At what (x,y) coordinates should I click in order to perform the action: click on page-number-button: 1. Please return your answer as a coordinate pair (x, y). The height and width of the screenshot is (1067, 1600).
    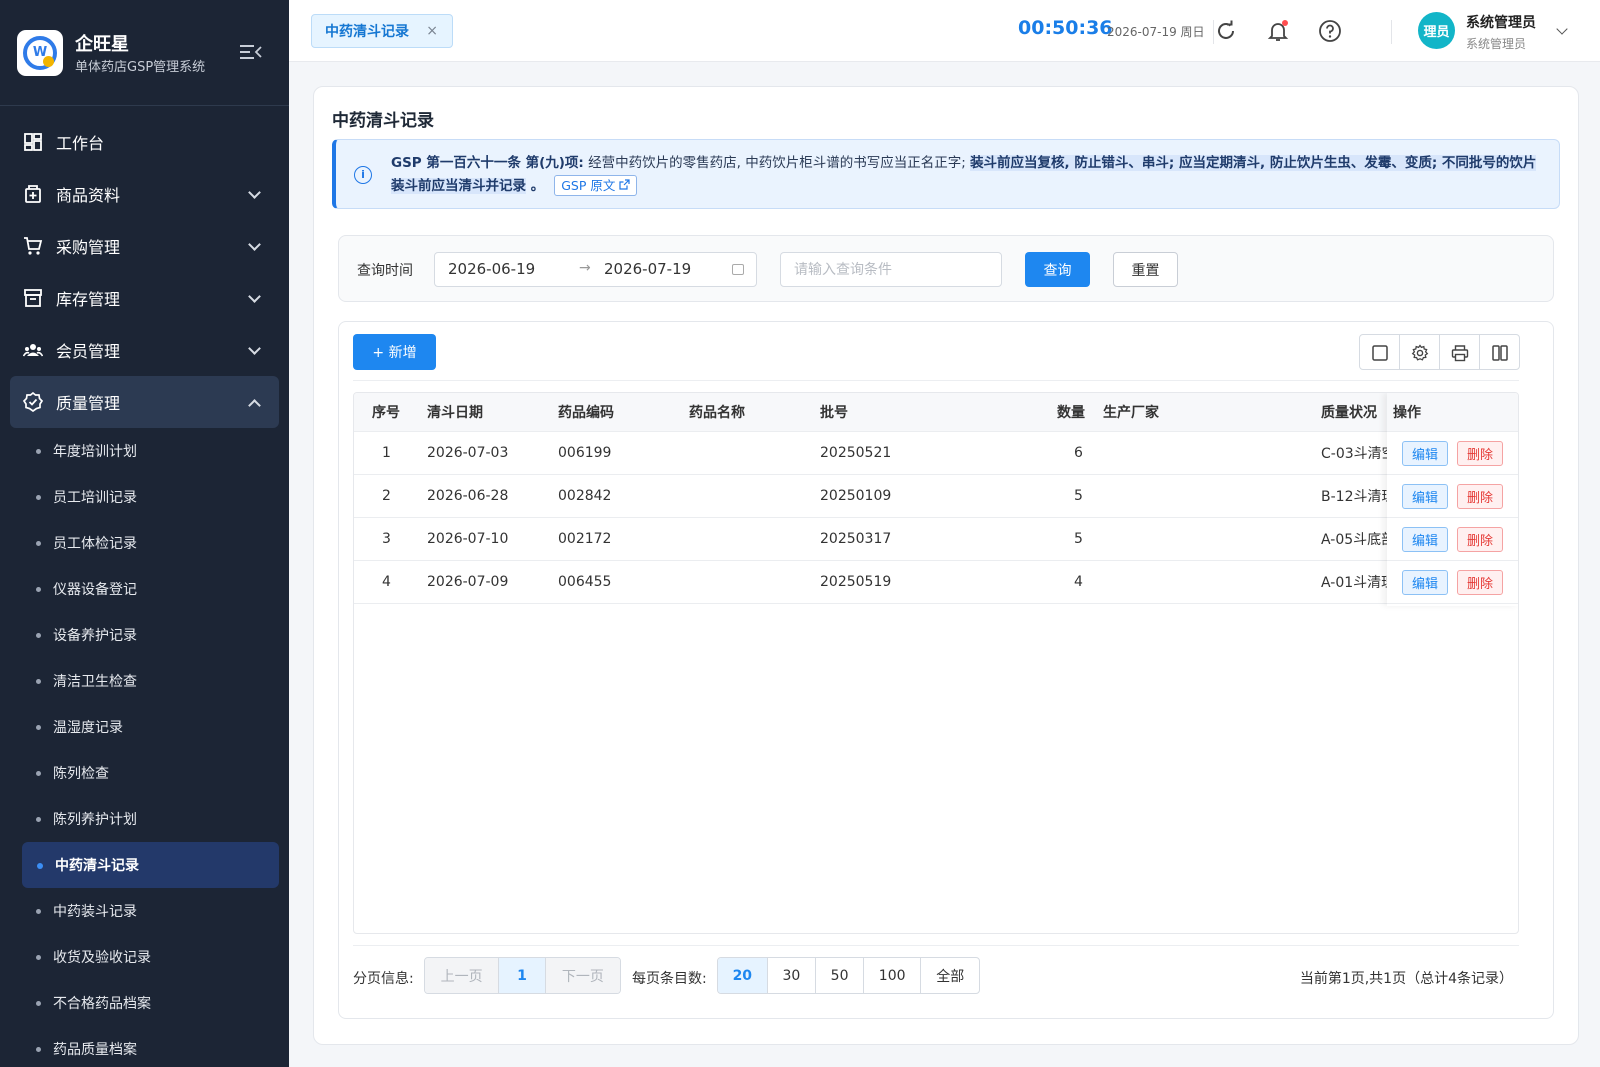
    Looking at the image, I should click on (522, 975).